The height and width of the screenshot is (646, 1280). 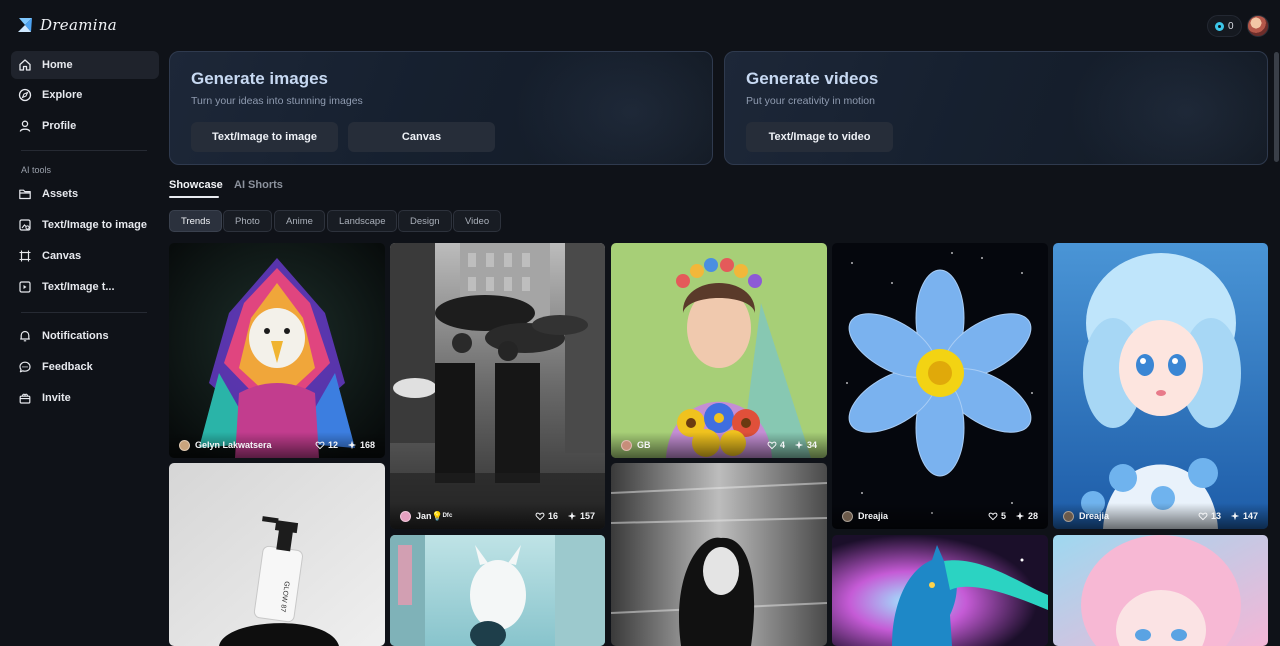 What do you see at coordinates (792, 445) in the screenshot?
I see `card-stats: 4 34` at bounding box center [792, 445].